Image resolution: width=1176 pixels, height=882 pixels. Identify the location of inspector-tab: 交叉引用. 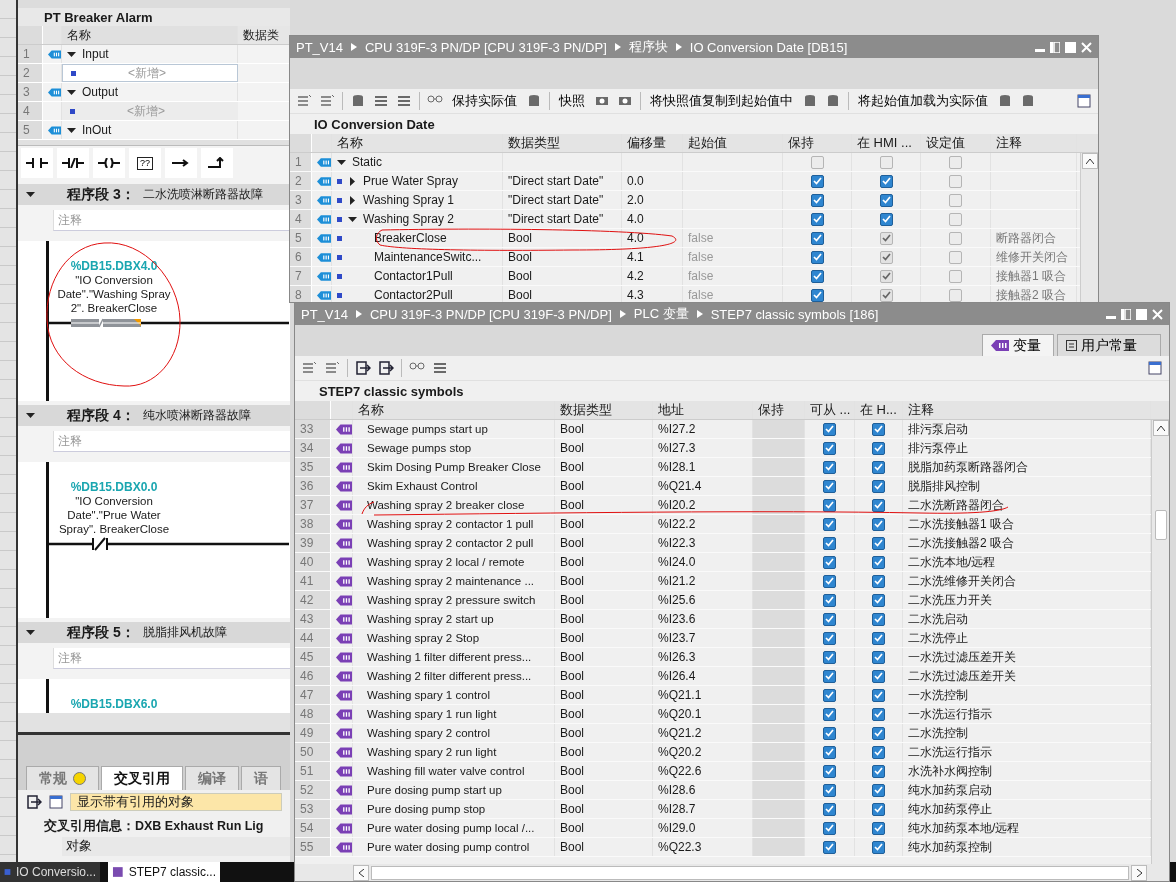
(142, 778).